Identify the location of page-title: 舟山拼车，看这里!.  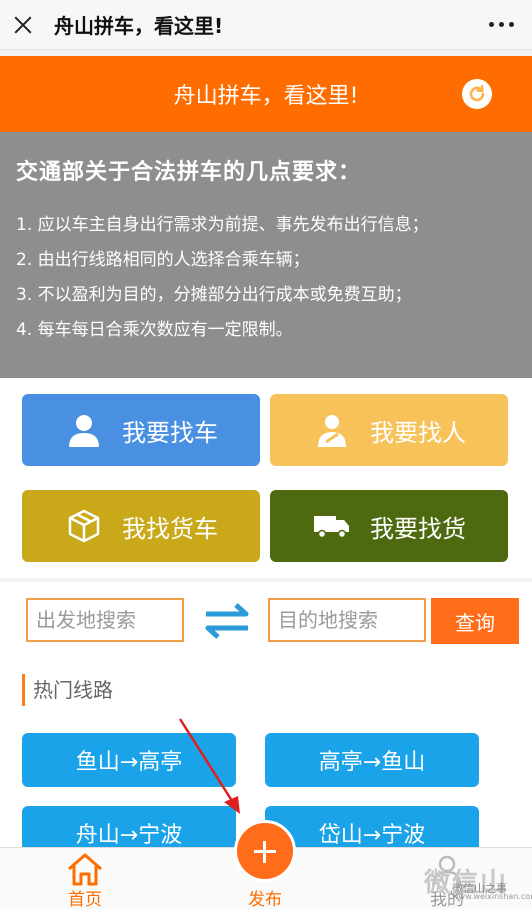
(139, 26).